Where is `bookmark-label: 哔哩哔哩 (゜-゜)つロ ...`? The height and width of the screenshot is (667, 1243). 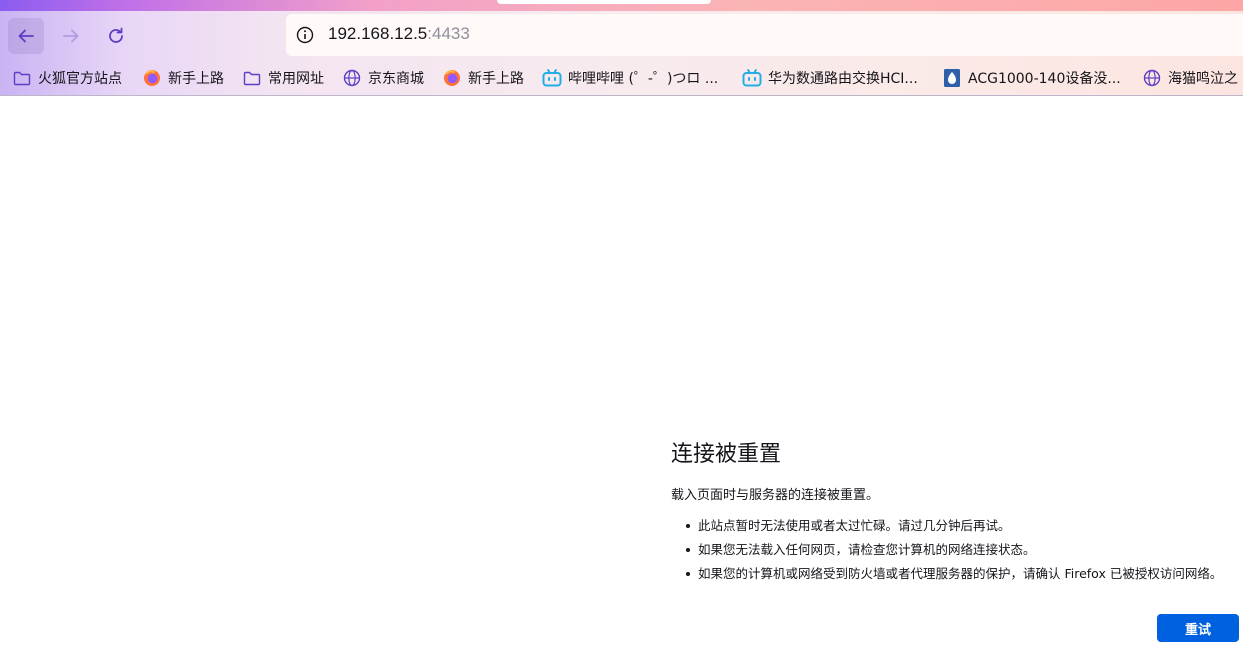
bookmark-label: 哔哩哔哩 (゜-゜)つロ ... is located at coordinates (643, 79).